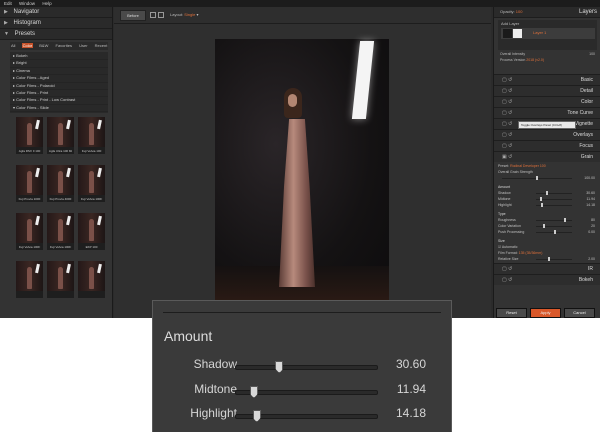 This screenshot has width=600, height=432. What do you see at coordinates (91, 135) in the screenshot?
I see `preset-thumbnail: Fuji Velvia 100` at bounding box center [91, 135].